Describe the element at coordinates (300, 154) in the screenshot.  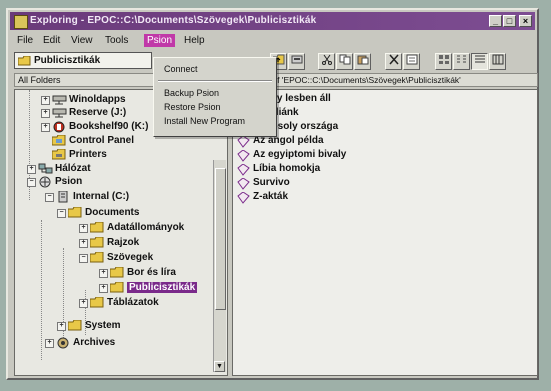
I see `file-name: Az egyiptomi bivaly` at that location.